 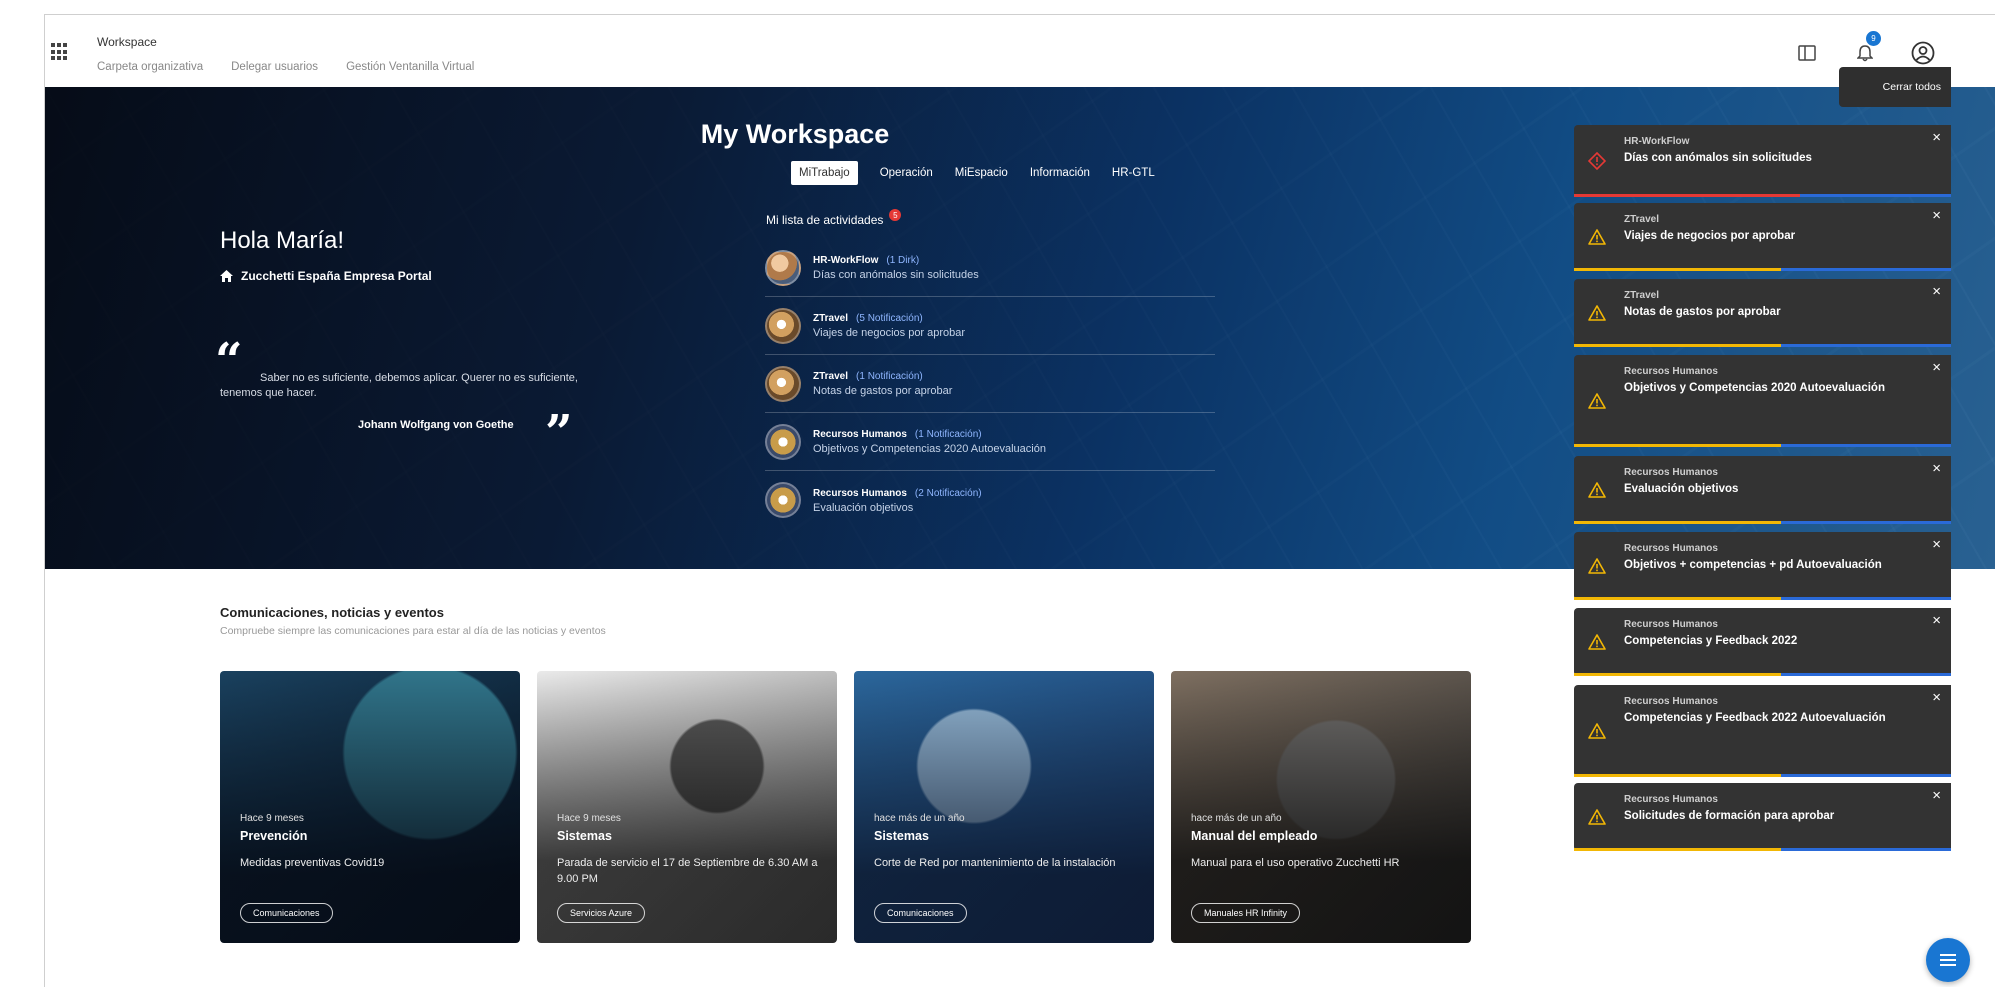 What do you see at coordinates (559, 433) in the screenshot?
I see `quote-close-icon: ”` at bounding box center [559, 433].